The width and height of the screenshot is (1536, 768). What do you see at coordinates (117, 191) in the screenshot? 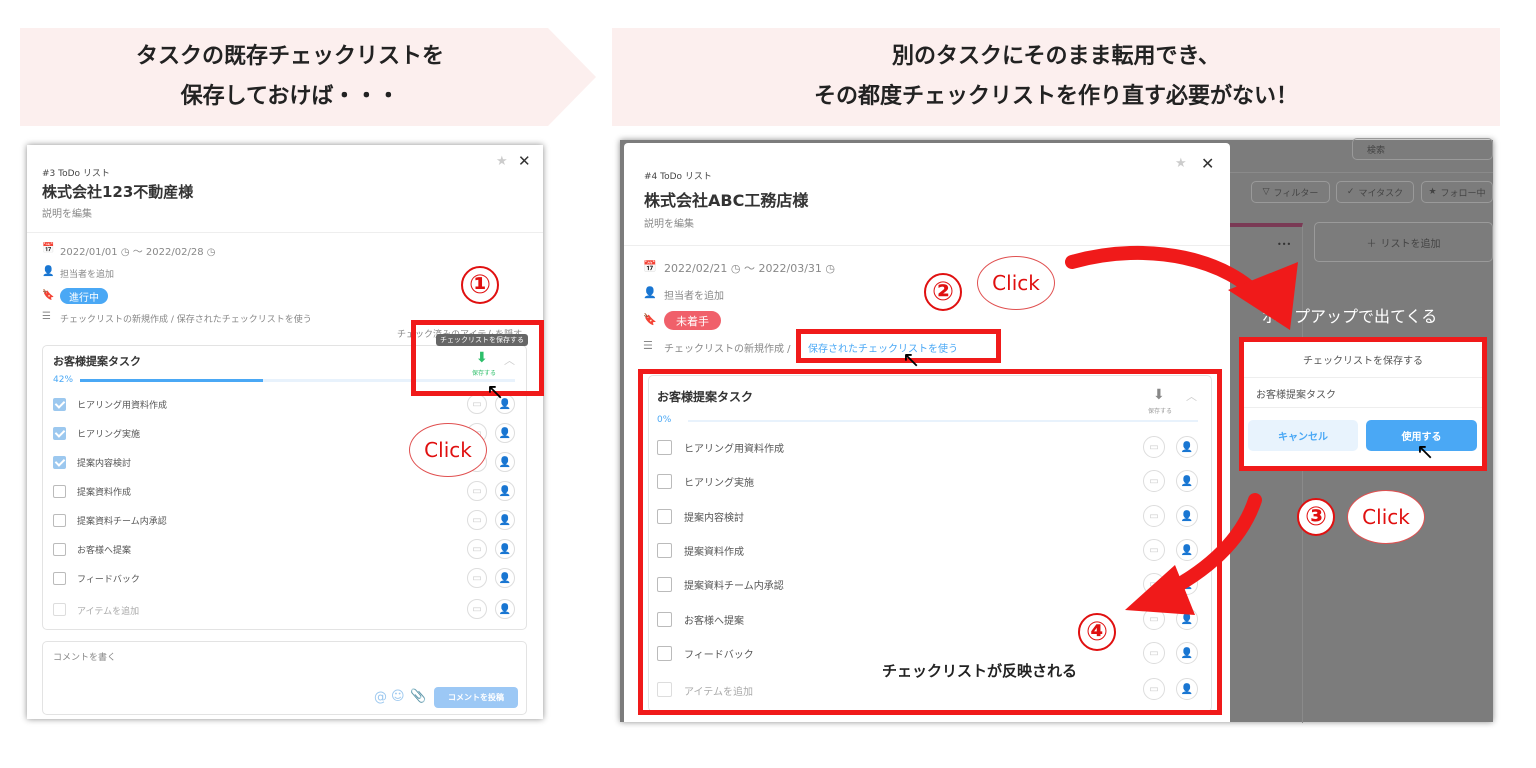
I see `task-title: 株式会社123不動産様` at bounding box center [117, 191].